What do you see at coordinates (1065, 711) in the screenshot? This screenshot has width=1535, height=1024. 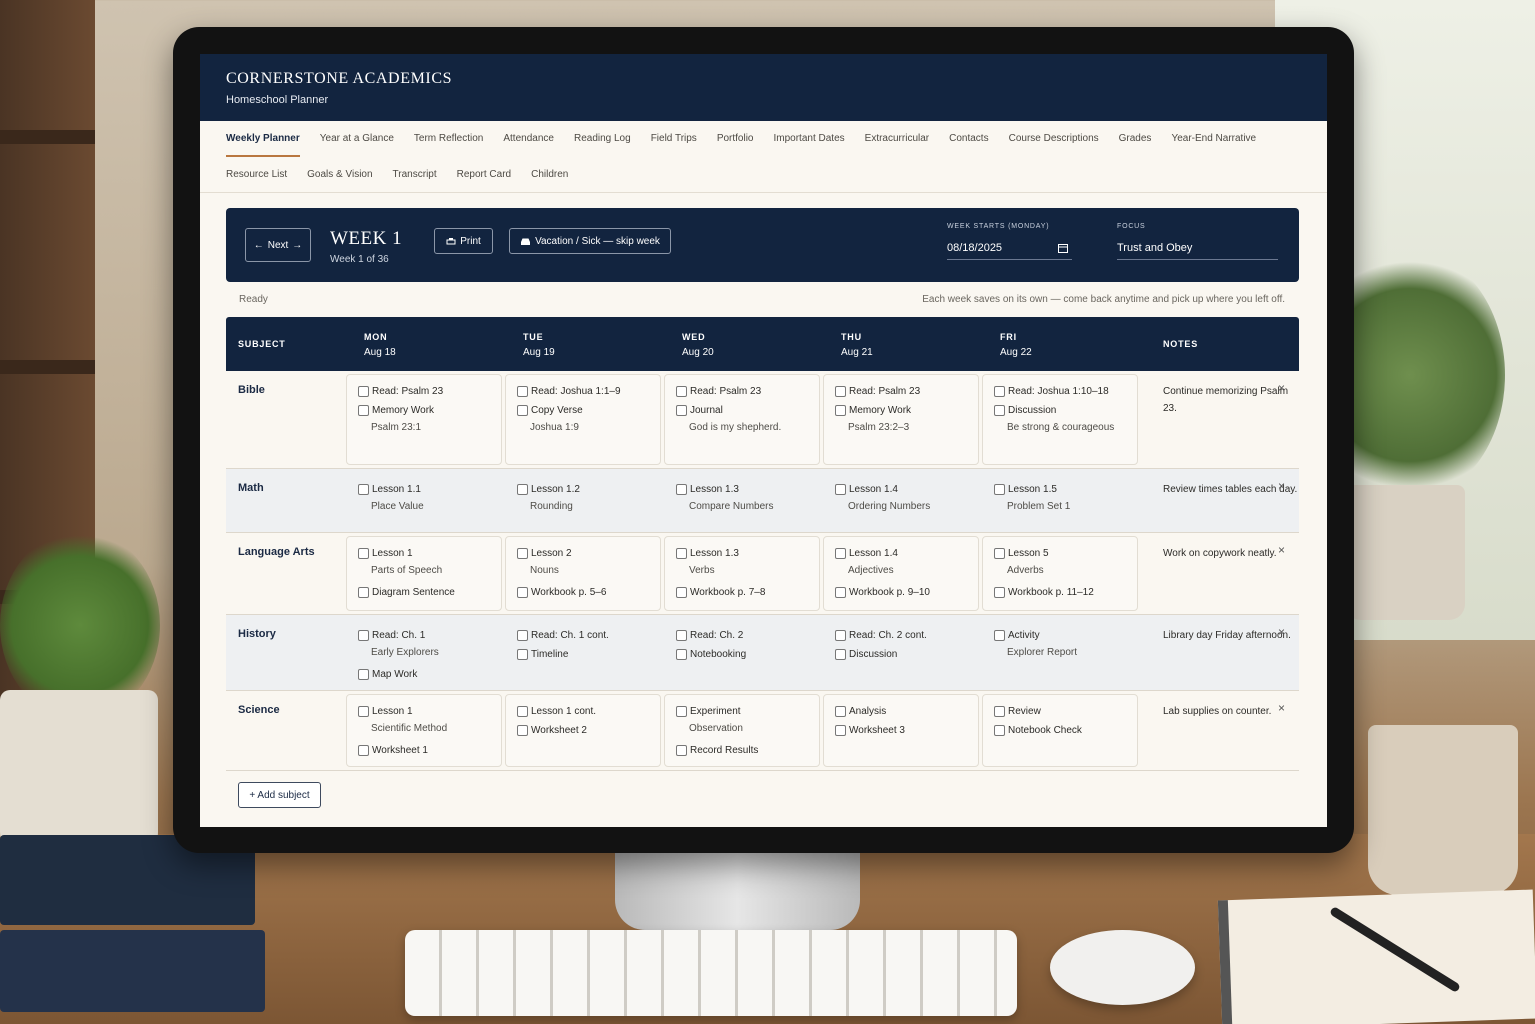 I see `task-item: Review` at bounding box center [1065, 711].